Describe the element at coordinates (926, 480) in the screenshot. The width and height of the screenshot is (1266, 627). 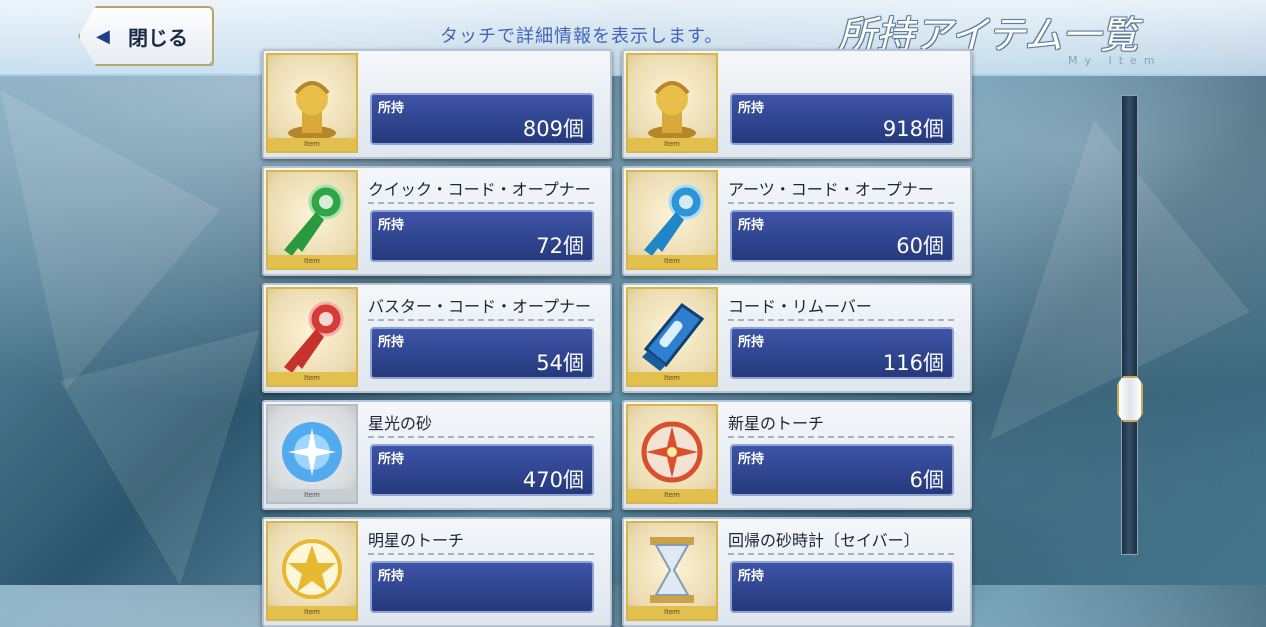
I see `item-quantity: 6個` at that location.